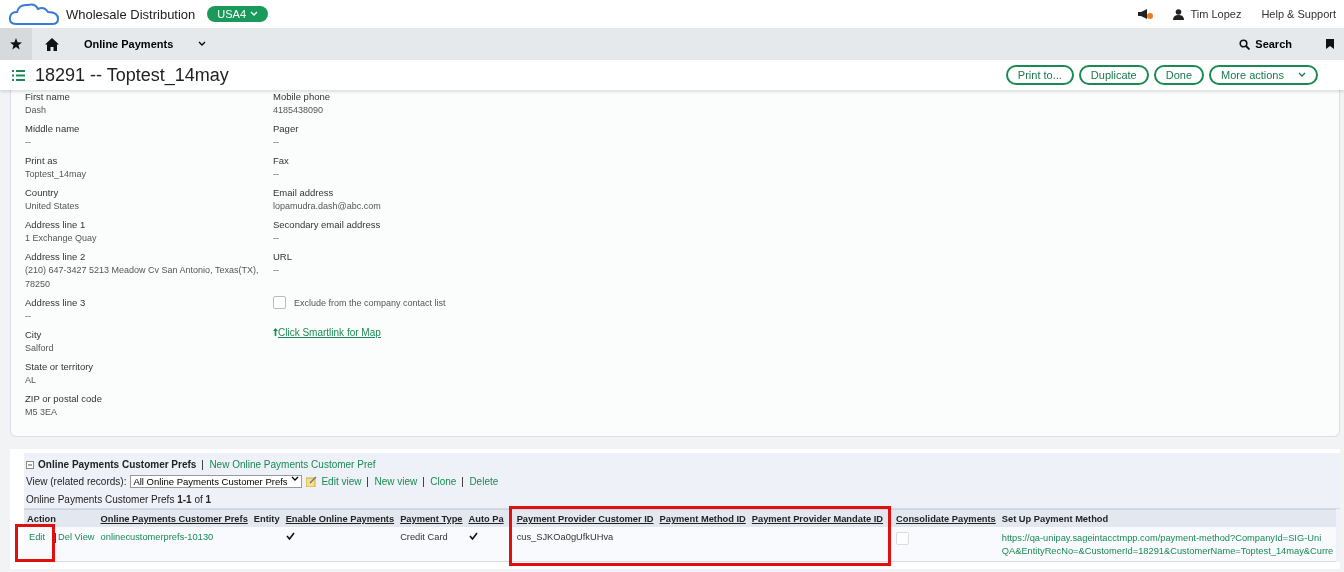 This screenshot has width=1344, height=572. Describe the element at coordinates (484, 481) in the screenshot. I see `view-link: Delete` at that location.